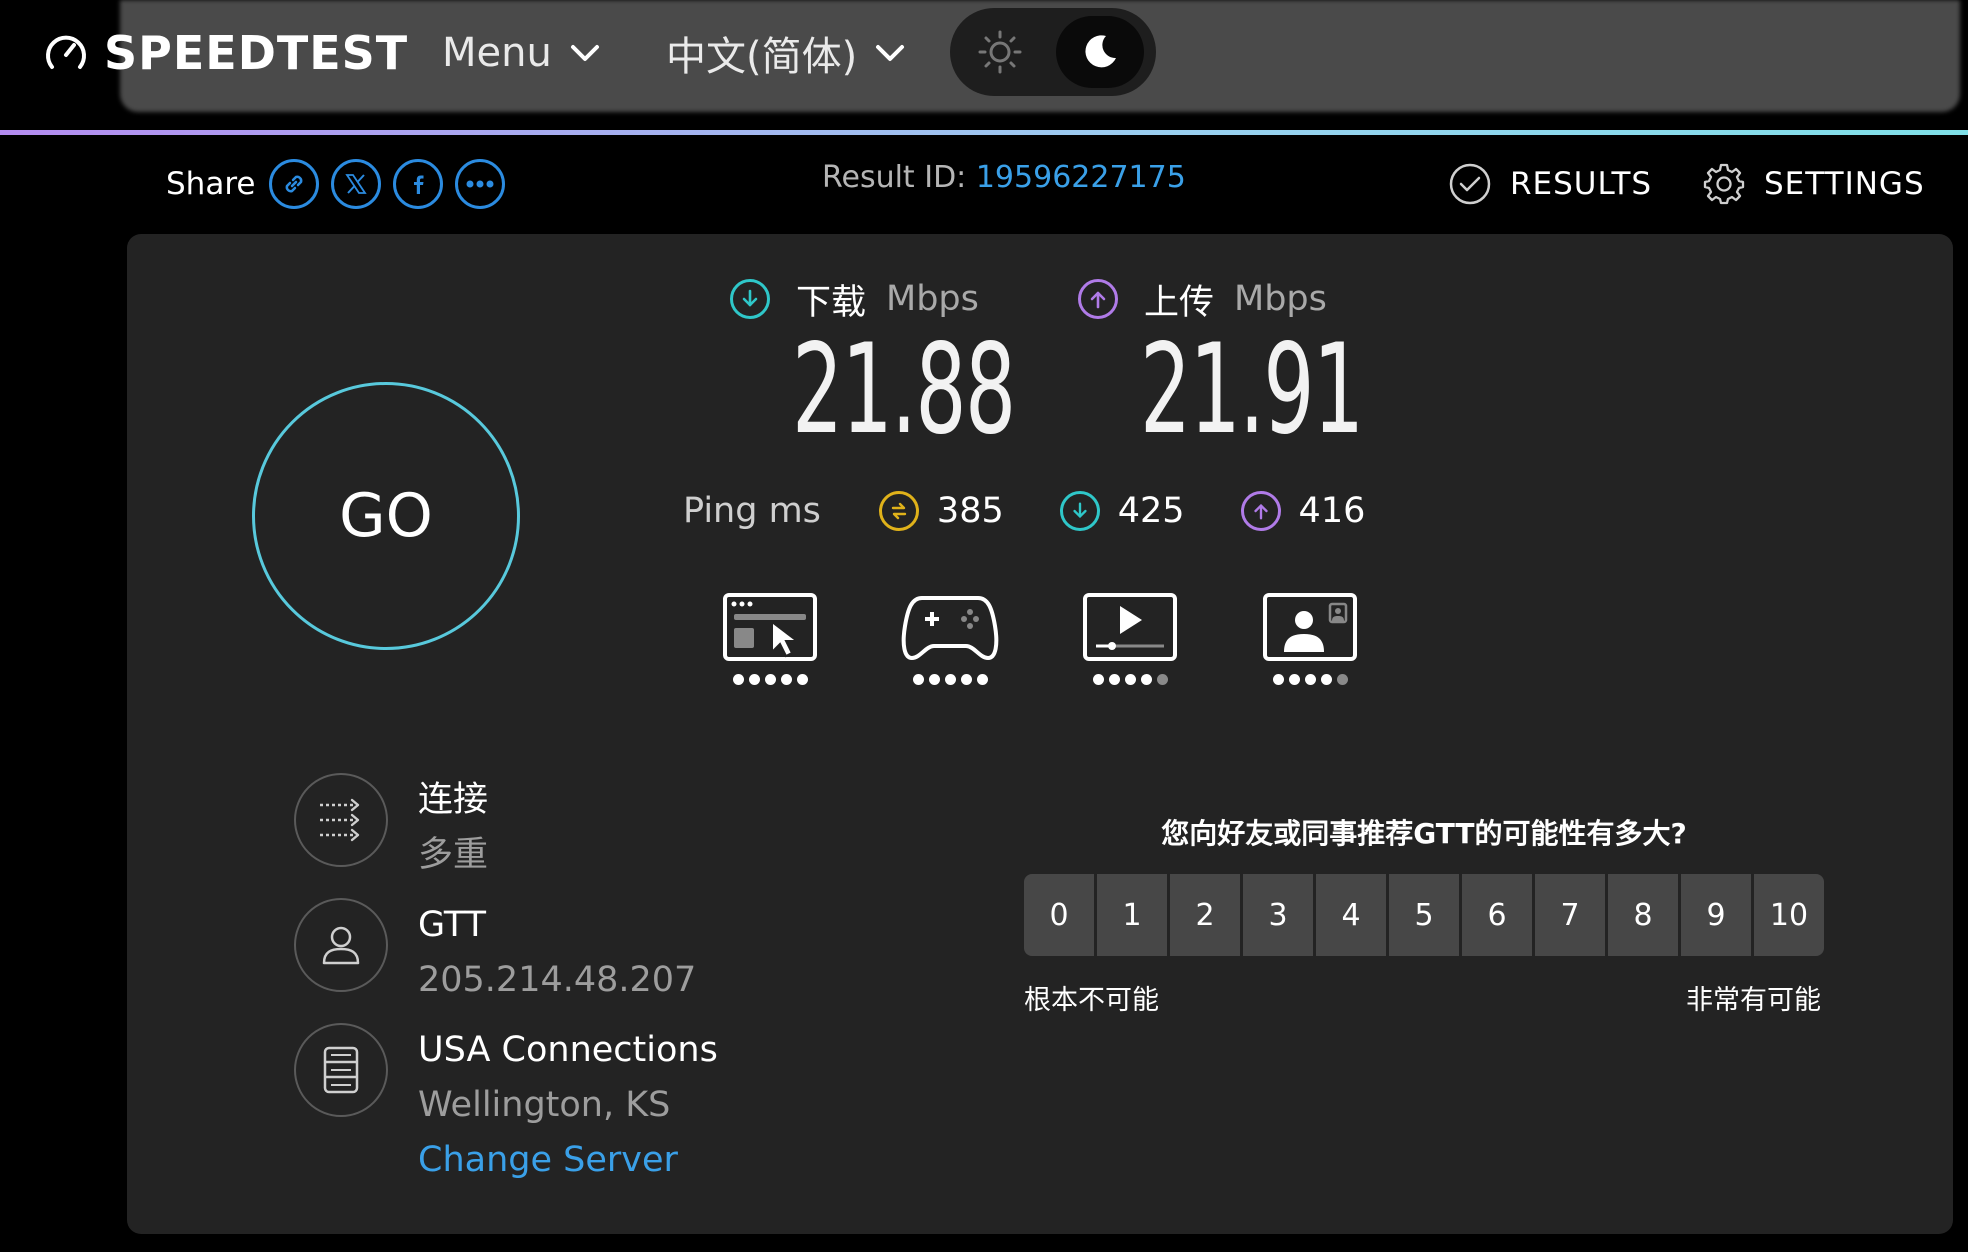  What do you see at coordinates (894, 177) in the screenshot?
I see `result-id-label: Result ID:` at bounding box center [894, 177].